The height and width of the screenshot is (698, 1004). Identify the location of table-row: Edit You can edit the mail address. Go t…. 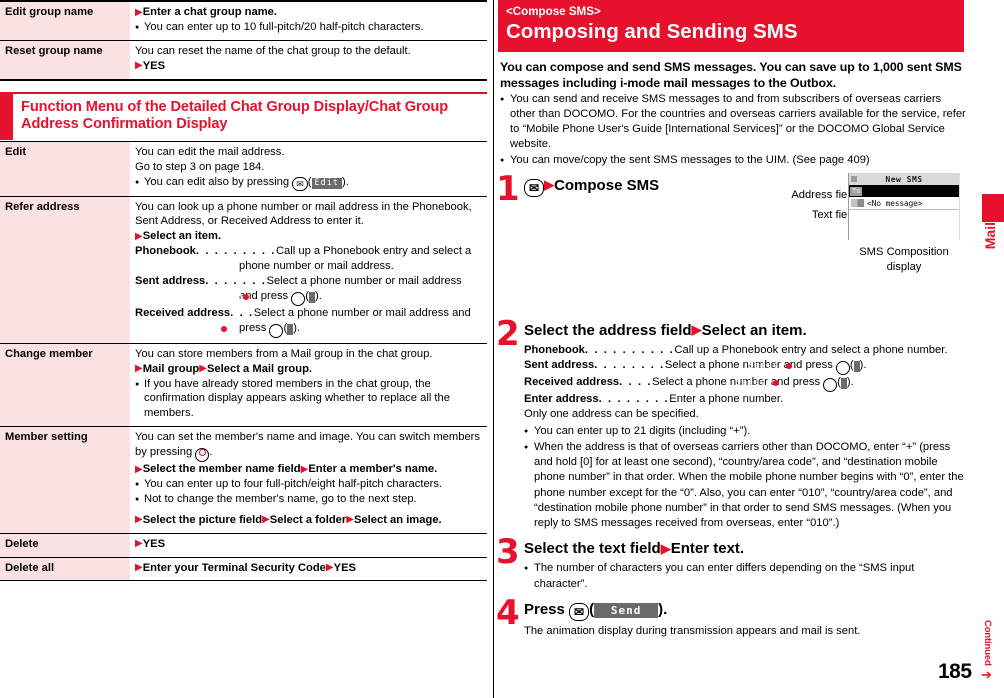
(243, 168).